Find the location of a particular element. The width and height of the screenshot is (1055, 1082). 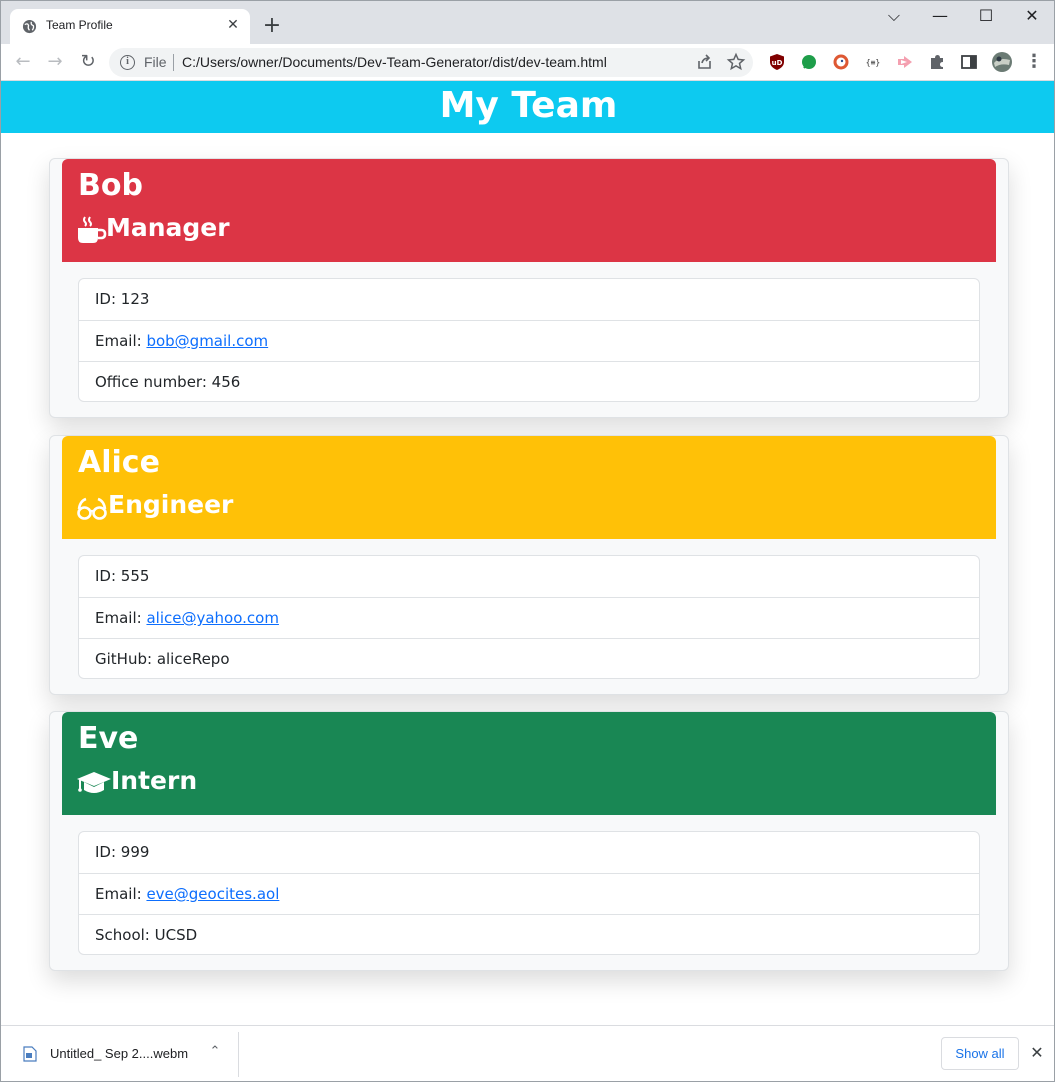

download-separator is located at coordinates (238, 1054).